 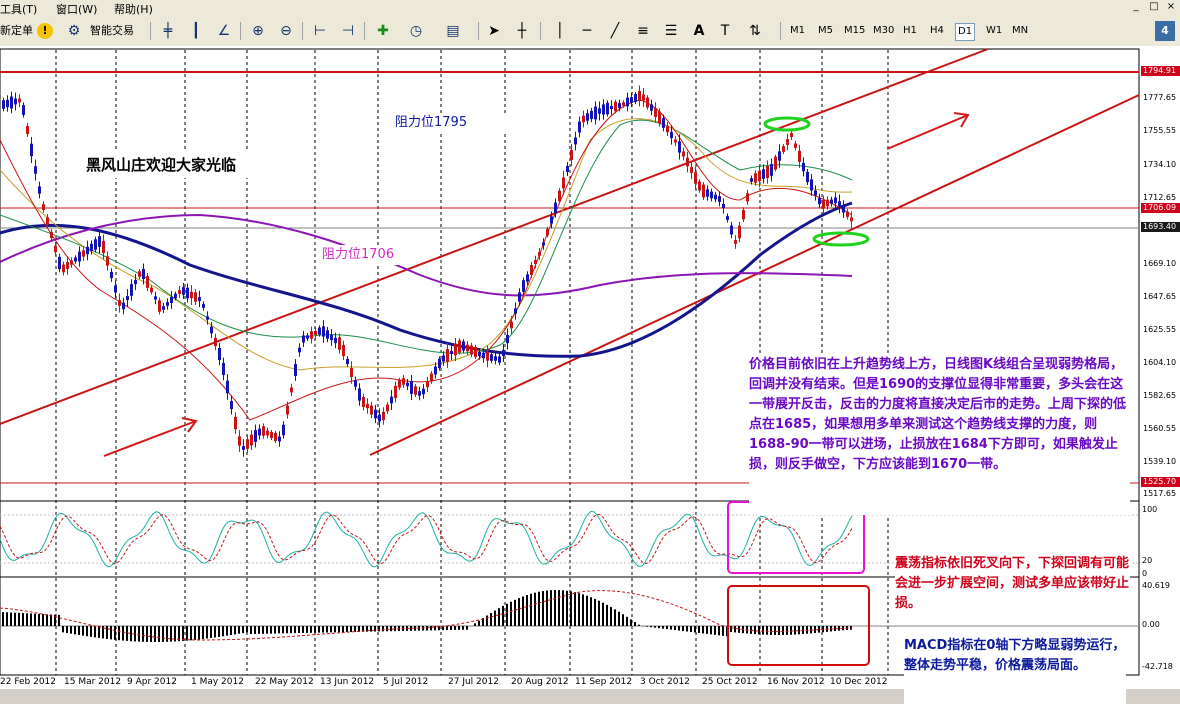 What do you see at coordinates (454, 123) in the screenshot?
I see `resistance-1795-label: 阻力位1795` at bounding box center [454, 123].